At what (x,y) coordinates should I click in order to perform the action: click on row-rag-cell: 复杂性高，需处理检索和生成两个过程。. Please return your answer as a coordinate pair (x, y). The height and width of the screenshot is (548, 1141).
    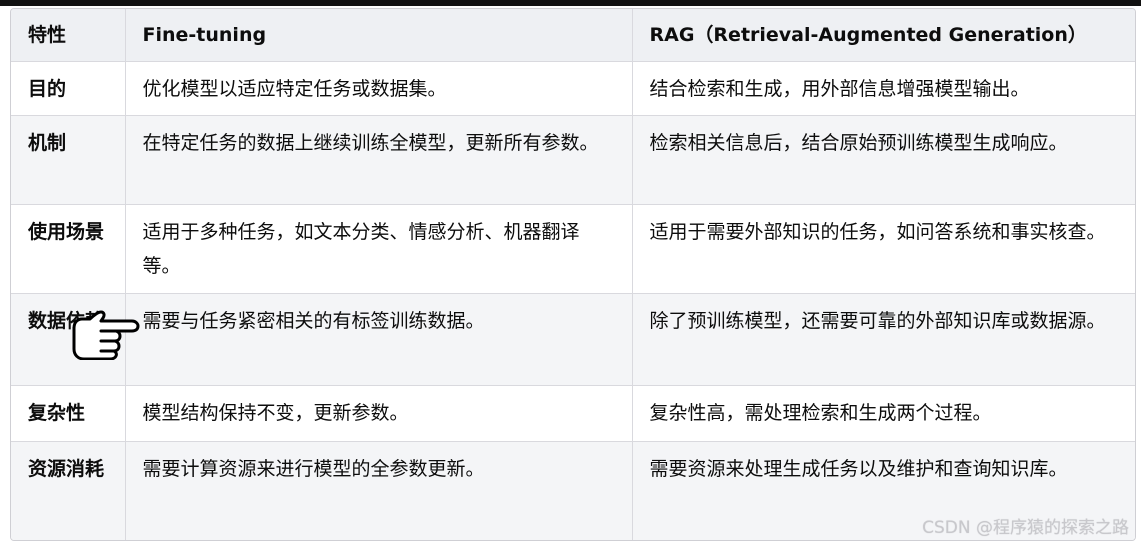
    Looking at the image, I should click on (883, 413).